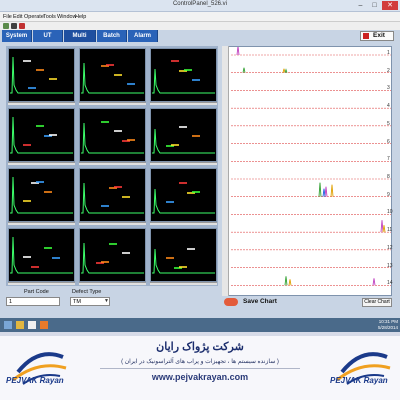 The height and width of the screenshot is (400, 400). I want to click on strip-row-label: 4, so click(388, 106).